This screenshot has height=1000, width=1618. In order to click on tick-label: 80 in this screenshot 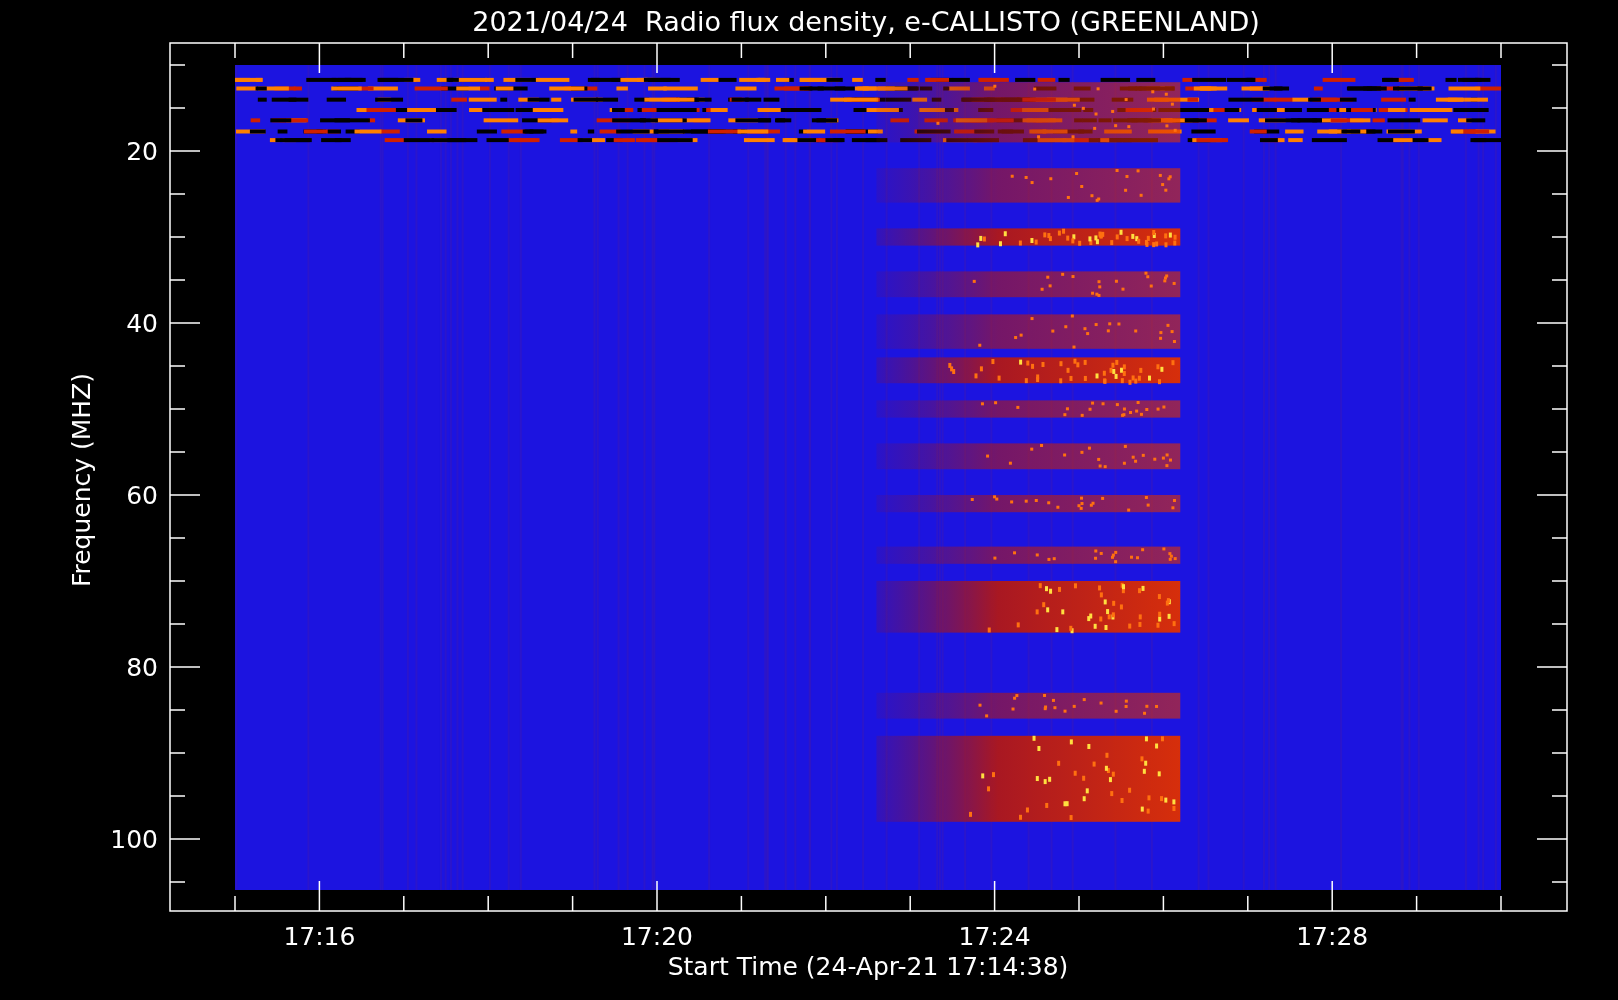, I will do `click(142, 667)`.